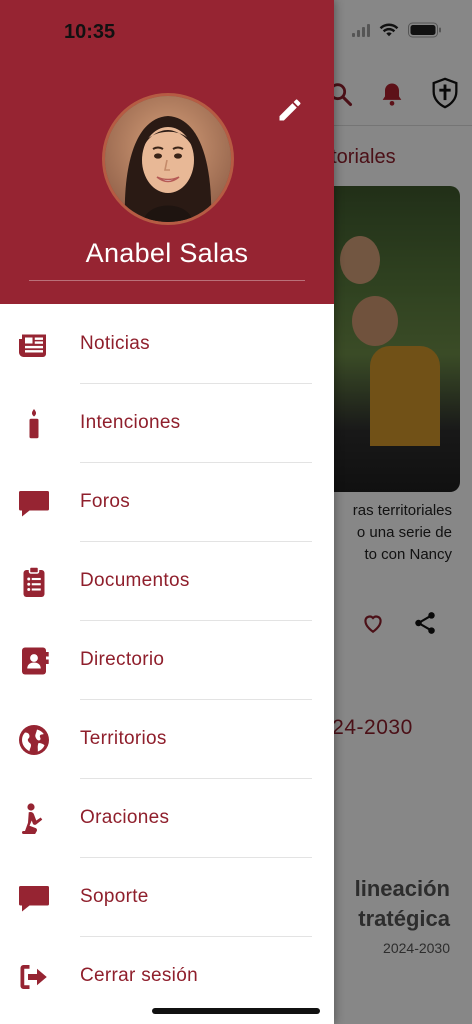  I want to click on menu-item-cerrar-sesion: Cerrar sesión, so click(167, 976).